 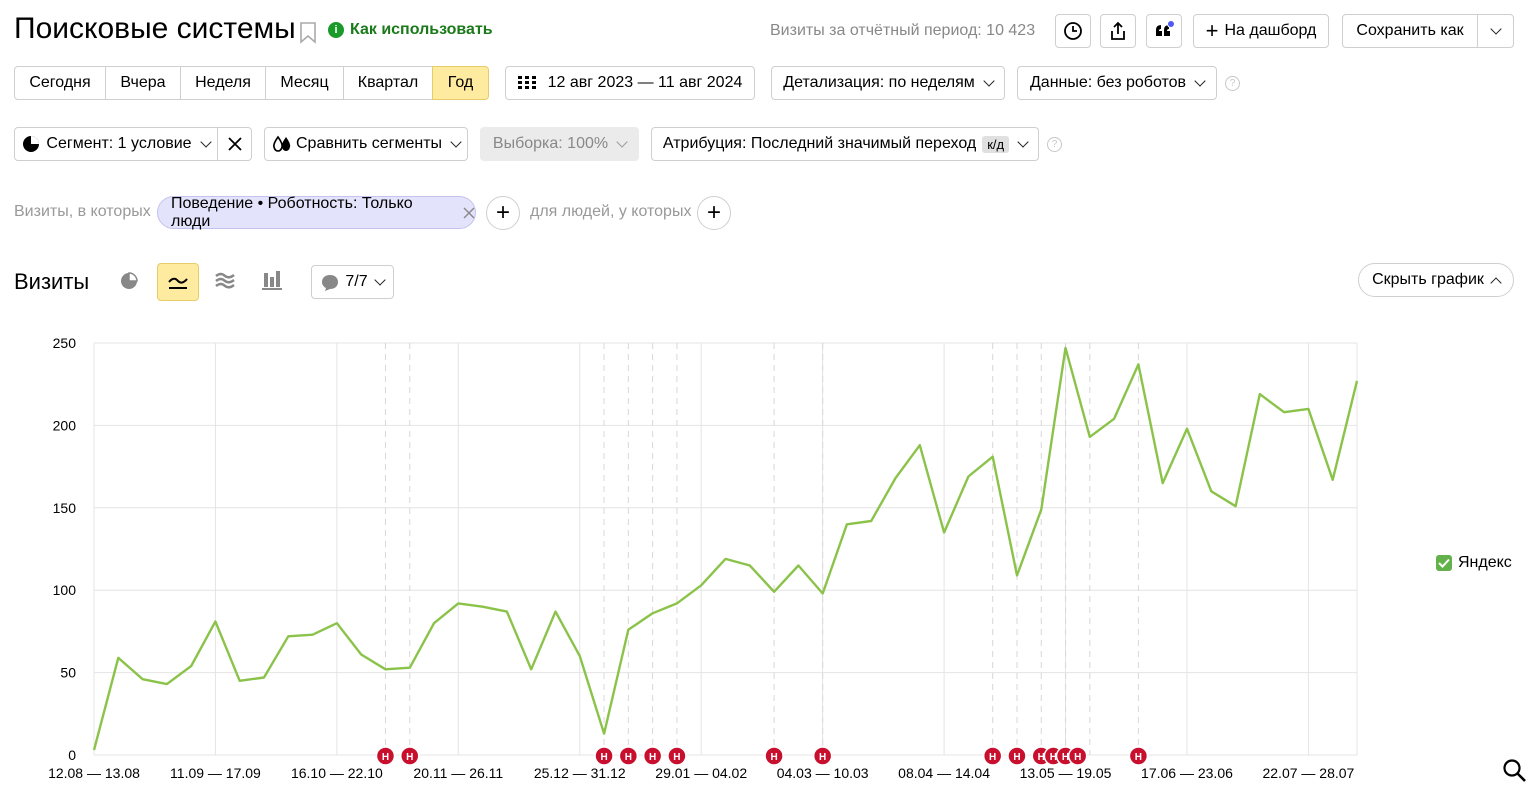 I want to click on data-filter-dropdown: Данные: без роботов, so click(x=1117, y=83).